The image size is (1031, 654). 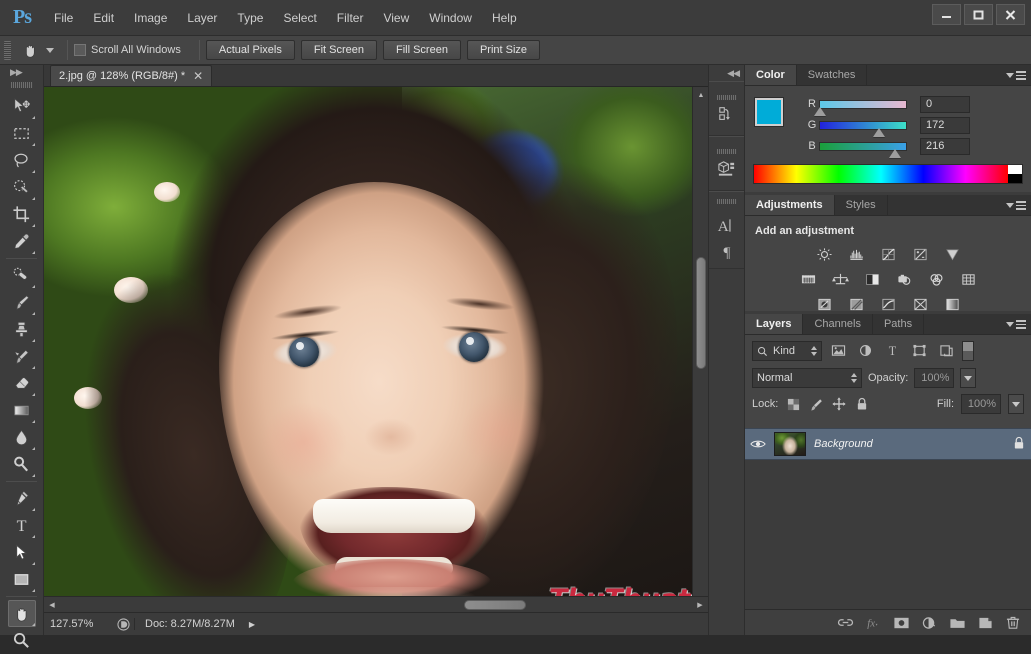 What do you see at coordinates (814, 351) in the screenshot?
I see `kind-stepper-icon` at bounding box center [814, 351].